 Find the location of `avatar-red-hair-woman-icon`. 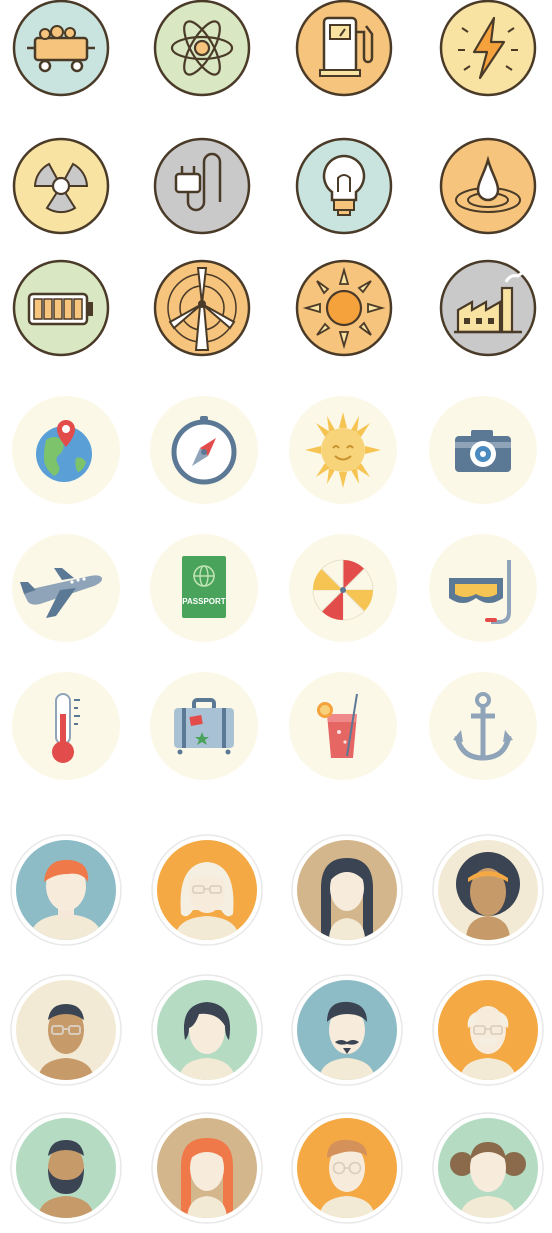

avatar-red-hair-woman-icon is located at coordinates (207, 1168).